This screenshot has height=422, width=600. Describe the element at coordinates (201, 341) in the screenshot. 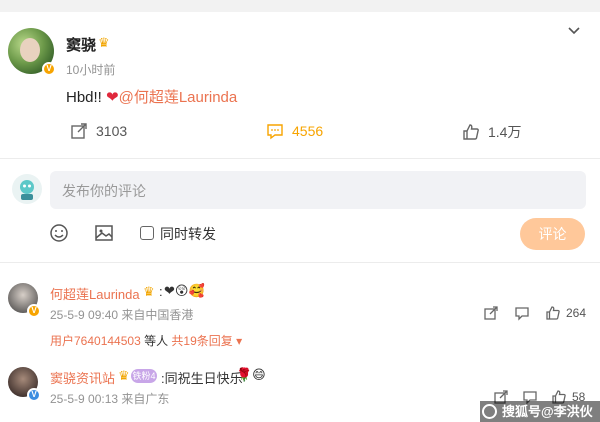

I see `reply-total: 共19条回复` at that location.